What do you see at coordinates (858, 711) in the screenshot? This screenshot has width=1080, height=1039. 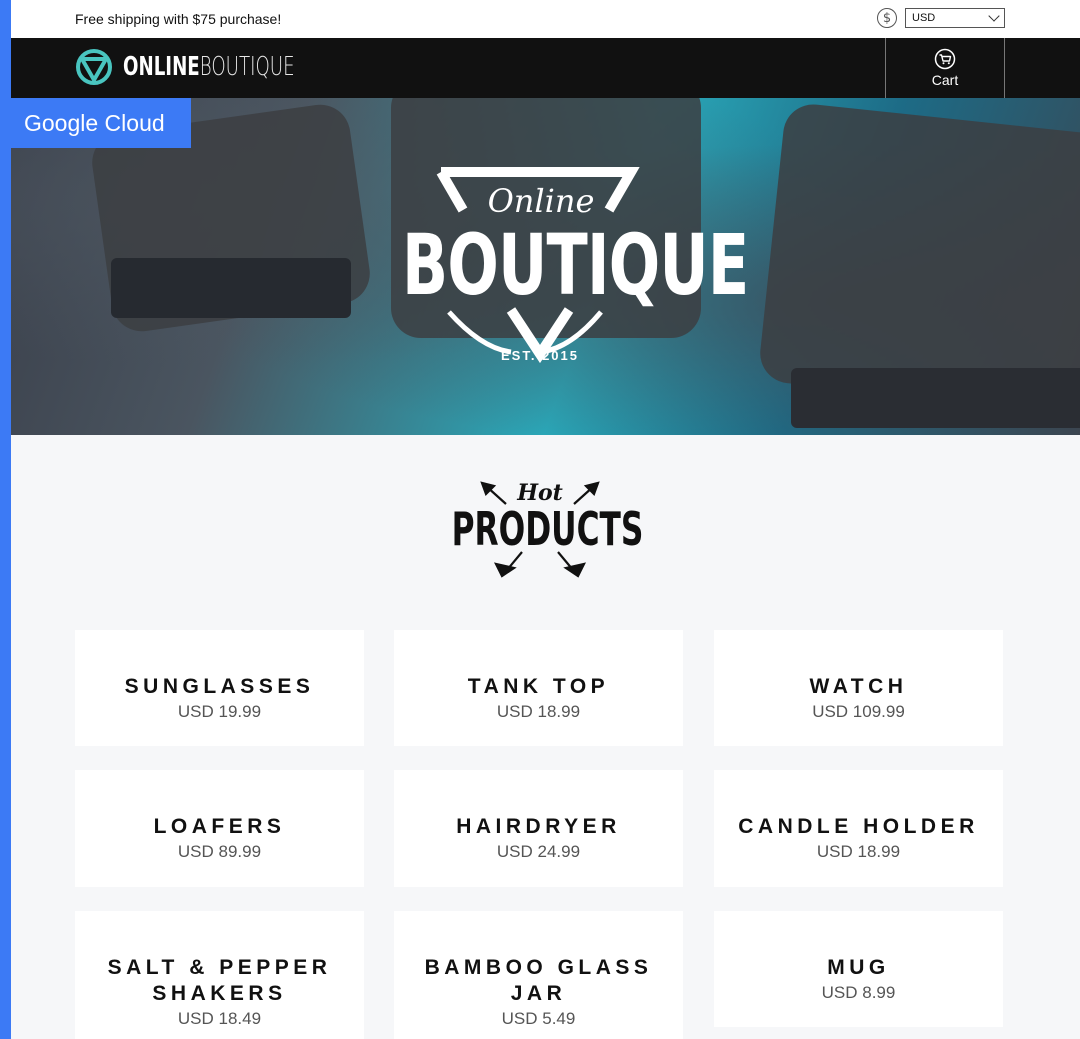 I see `product-price: USD 109.99` at bounding box center [858, 711].